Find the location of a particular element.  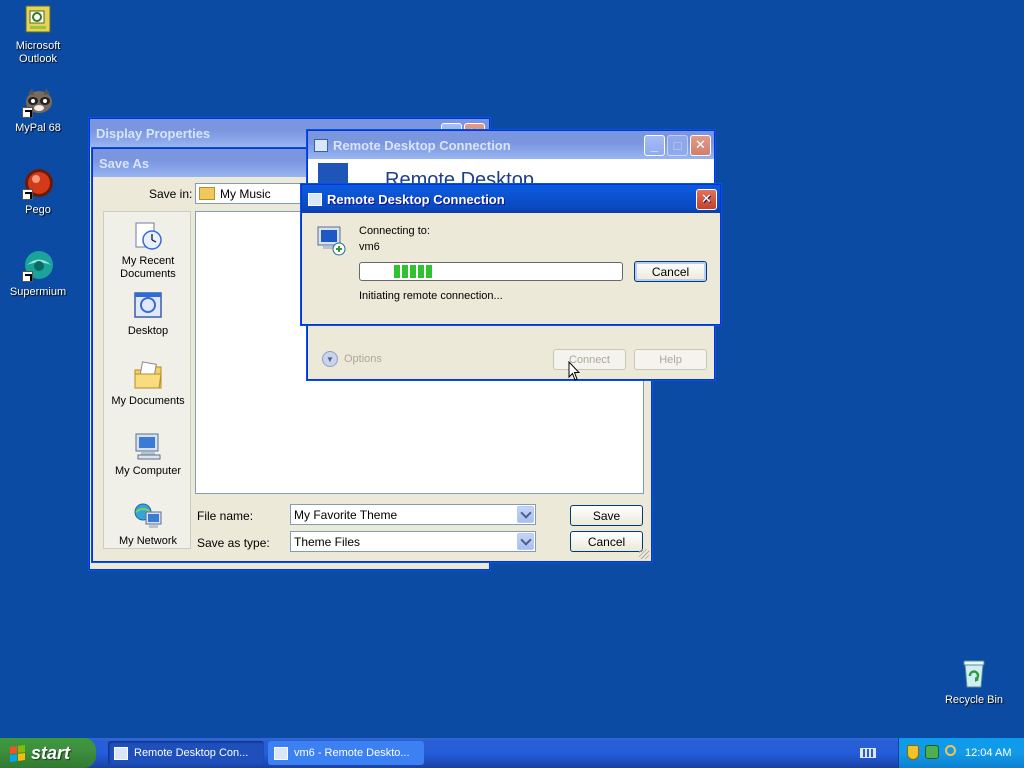

rdc-banner: Remote Desktop is located at coordinates (511, 172).